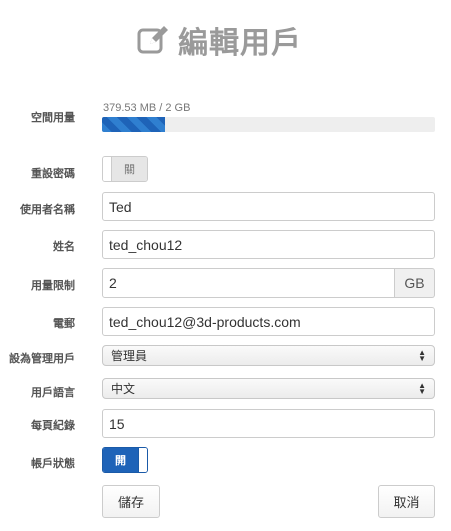 The image size is (451, 531). I want to click on toggle-state-label: 開, so click(120, 460).